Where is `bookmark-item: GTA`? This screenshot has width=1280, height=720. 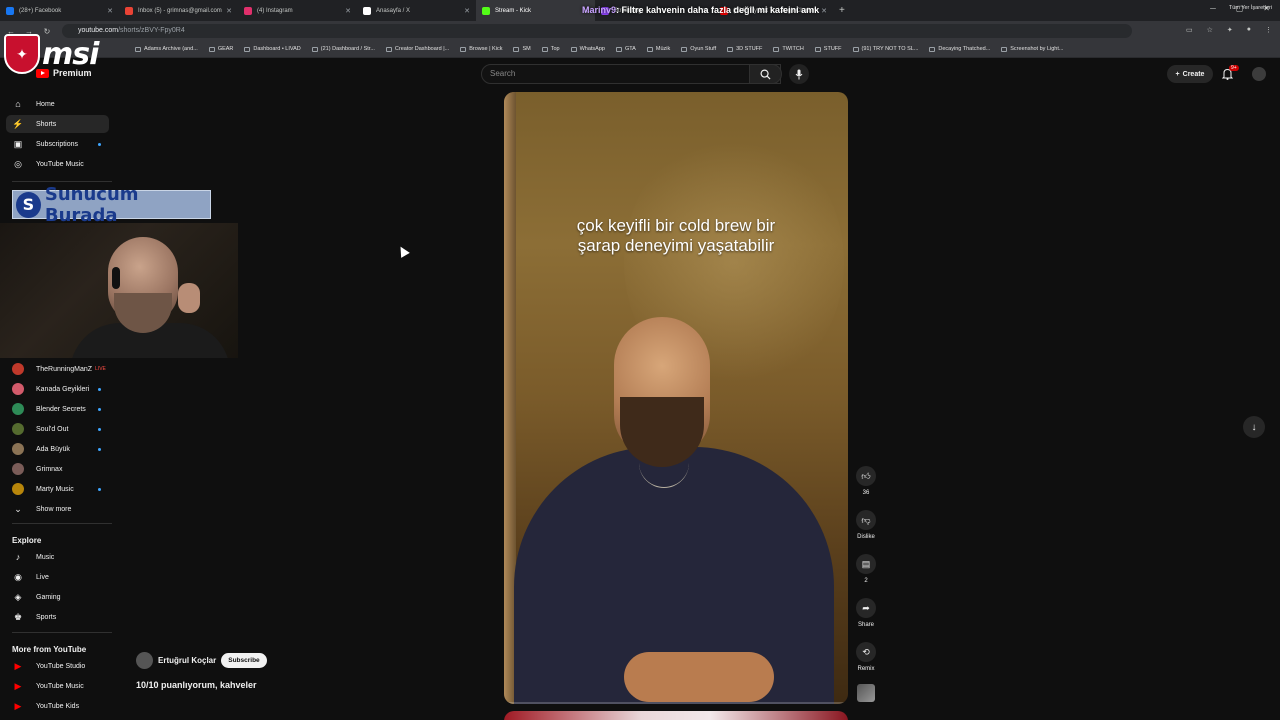
bookmark-item: GTA is located at coordinates (625, 49).